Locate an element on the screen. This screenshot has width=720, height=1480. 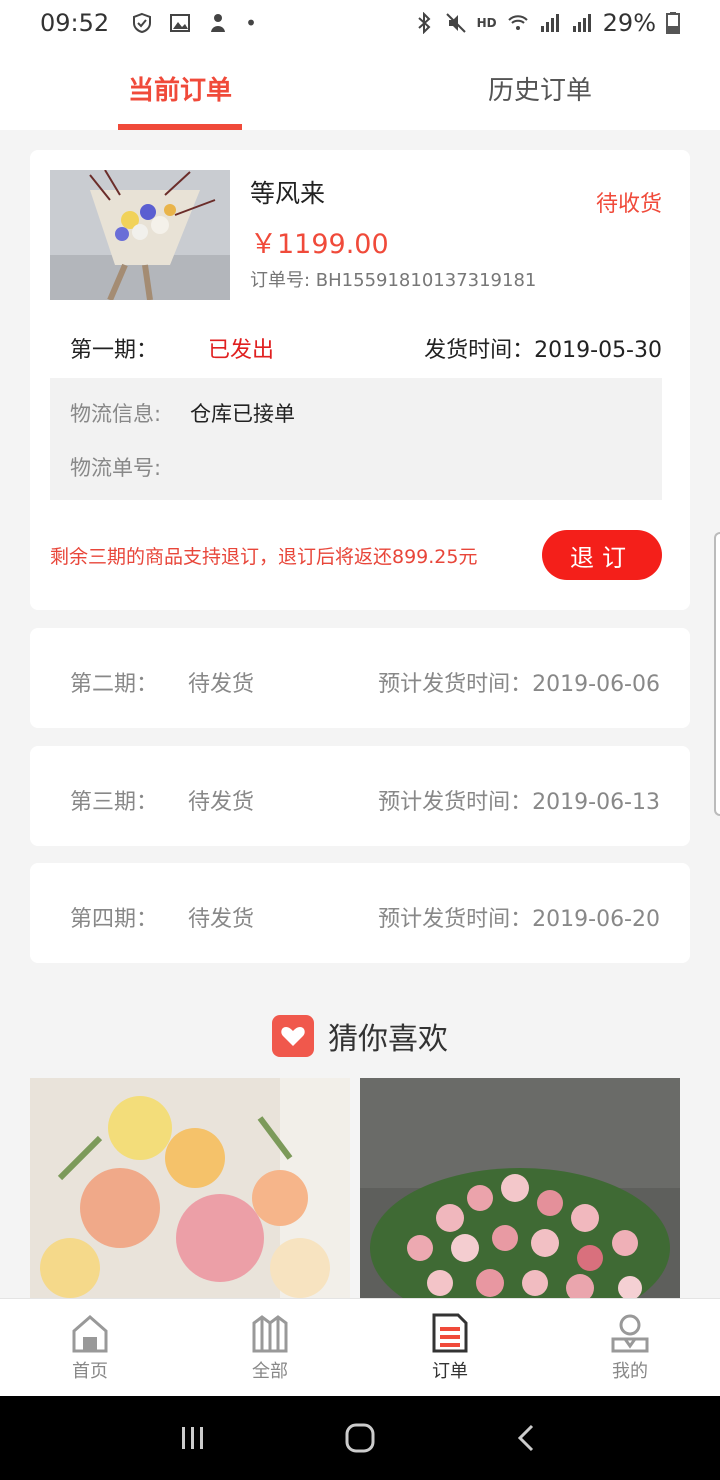
order-number: 订单号: BH15591810137319181 is located at coordinates (393, 280).